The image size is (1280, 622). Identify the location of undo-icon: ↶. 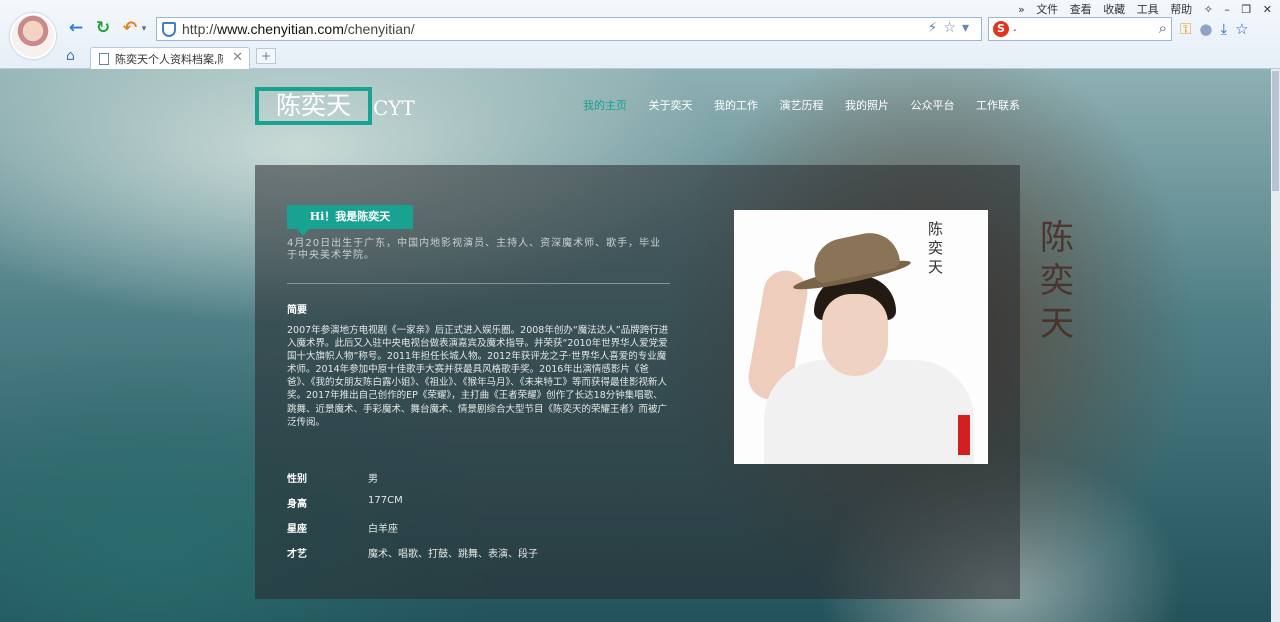
(130, 28).